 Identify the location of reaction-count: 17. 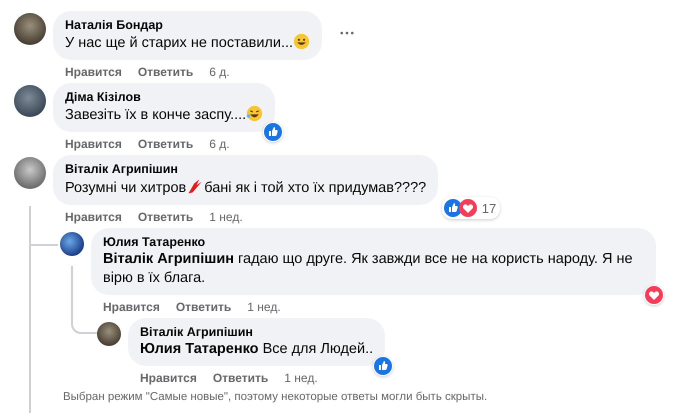
(489, 208).